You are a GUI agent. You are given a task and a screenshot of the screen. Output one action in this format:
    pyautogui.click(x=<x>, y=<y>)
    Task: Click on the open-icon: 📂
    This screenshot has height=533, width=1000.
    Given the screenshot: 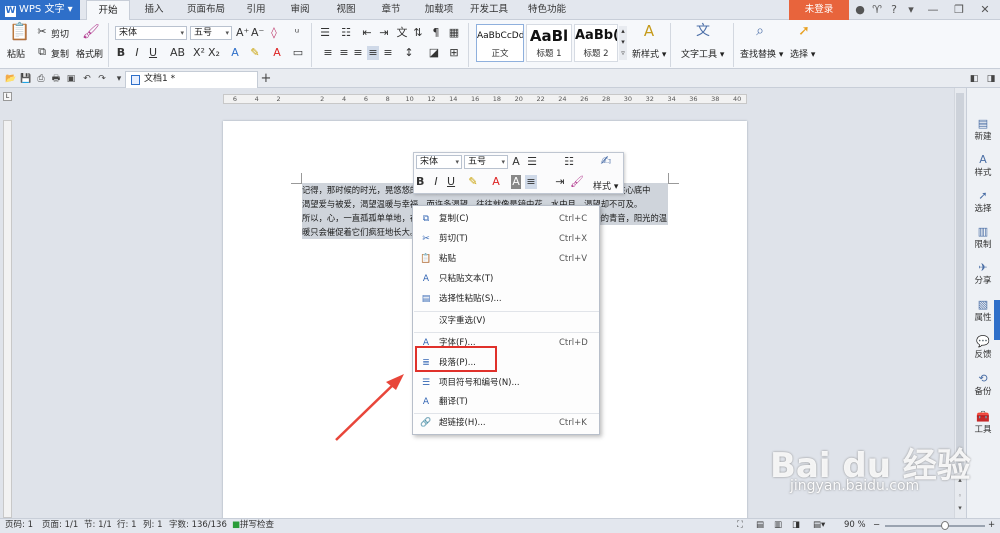 What is the action you would take?
    pyautogui.click(x=11, y=79)
    